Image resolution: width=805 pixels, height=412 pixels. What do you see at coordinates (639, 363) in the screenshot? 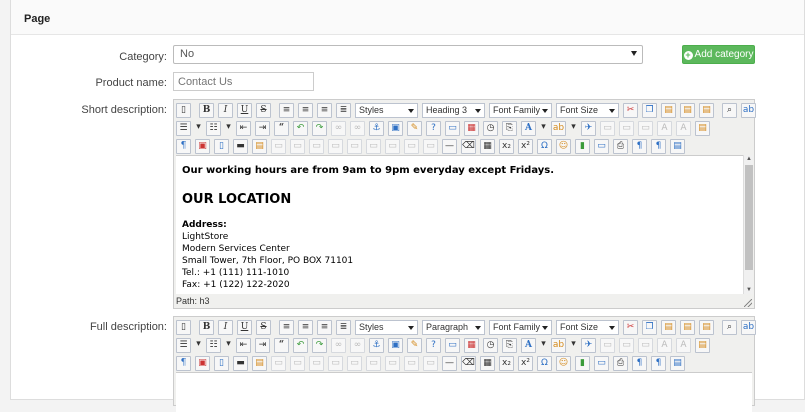
I see `ltr-icon: ¶` at bounding box center [639, 363].